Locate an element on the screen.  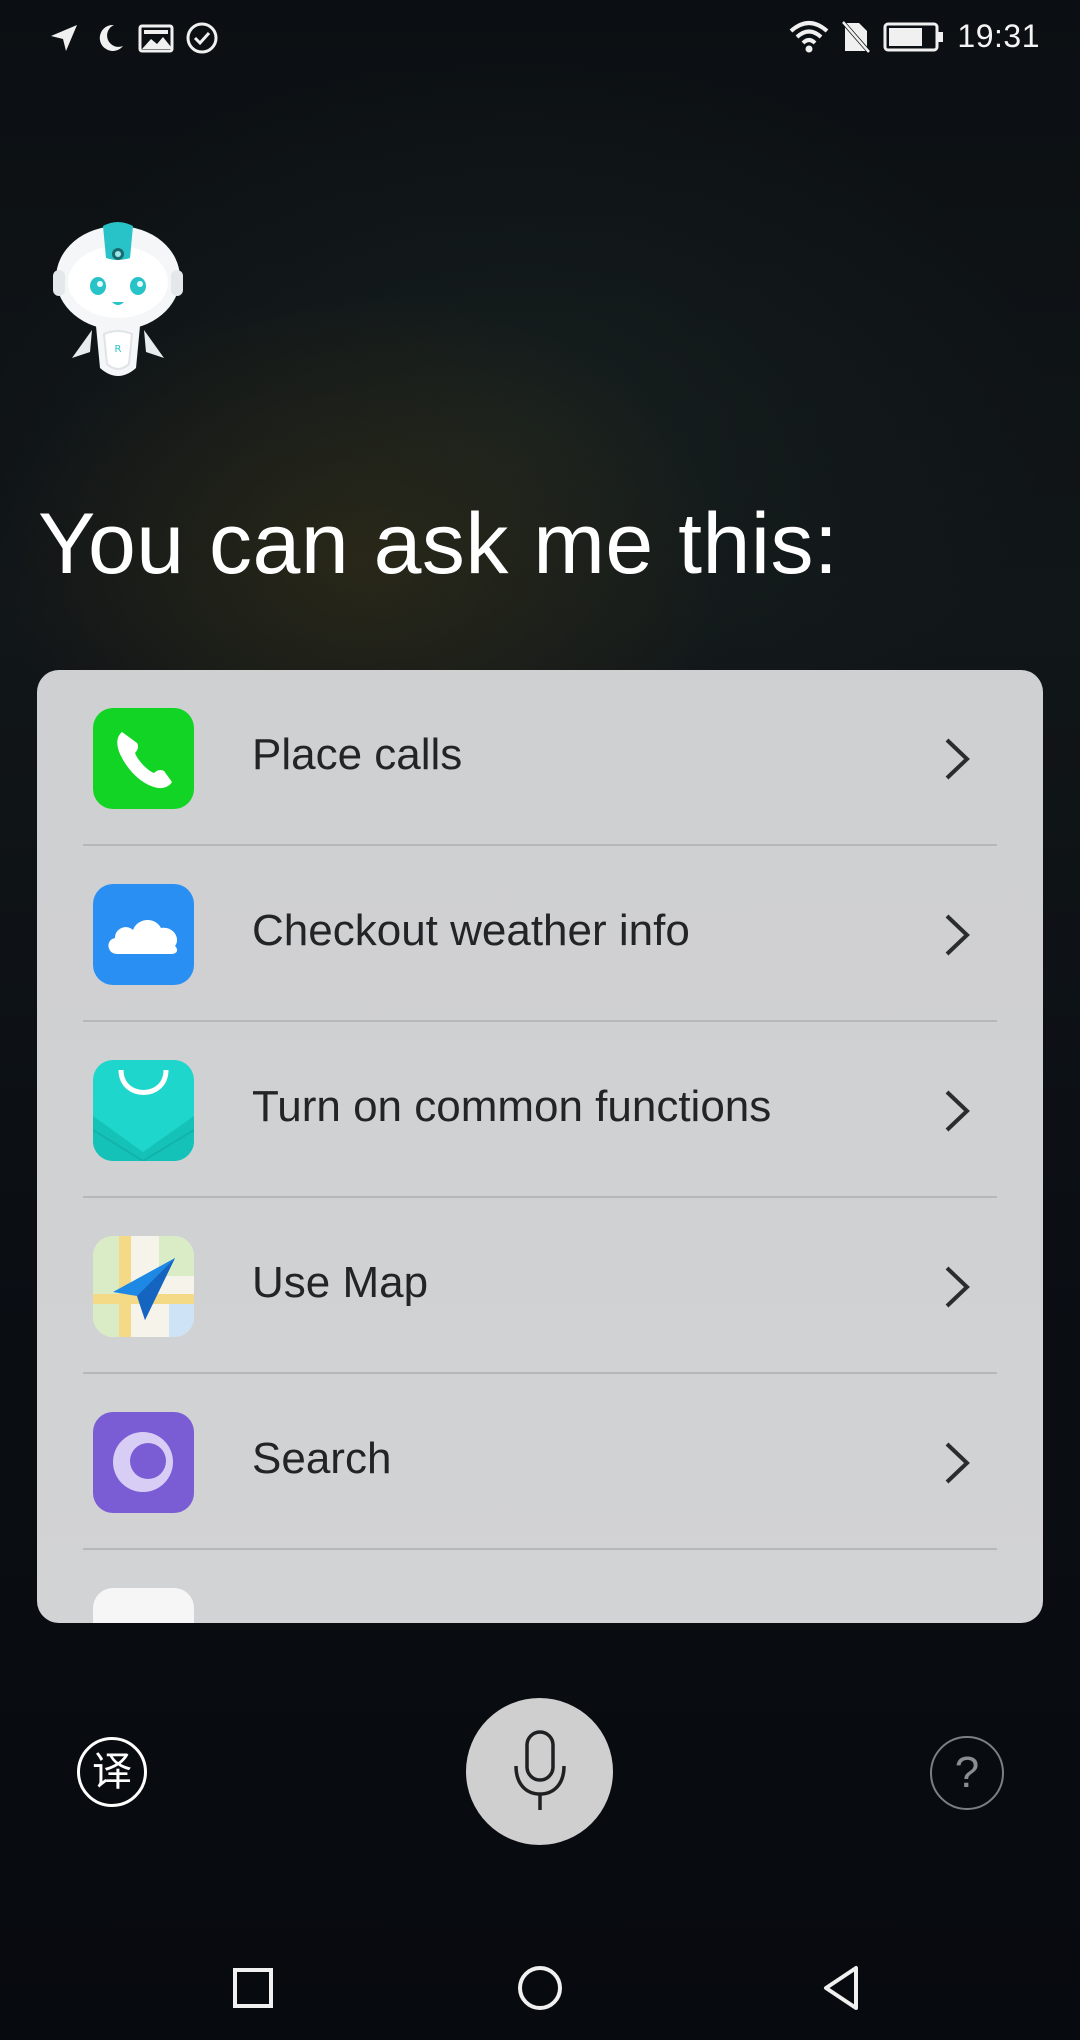
back-button is located at coordinates (844, 1988).